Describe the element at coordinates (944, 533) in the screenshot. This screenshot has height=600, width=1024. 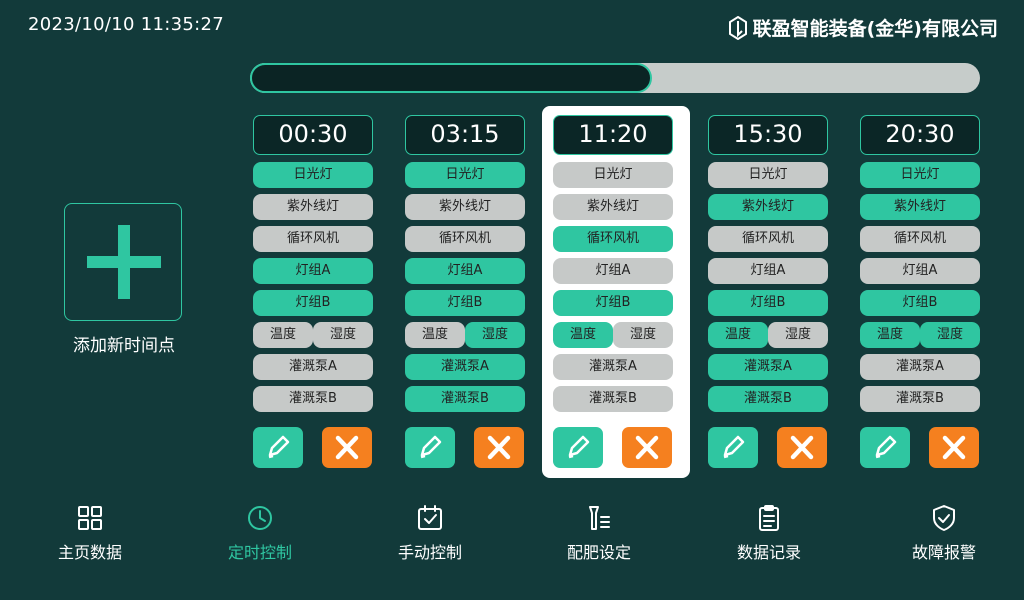
I see `nav-item: 故障报警` at that location.